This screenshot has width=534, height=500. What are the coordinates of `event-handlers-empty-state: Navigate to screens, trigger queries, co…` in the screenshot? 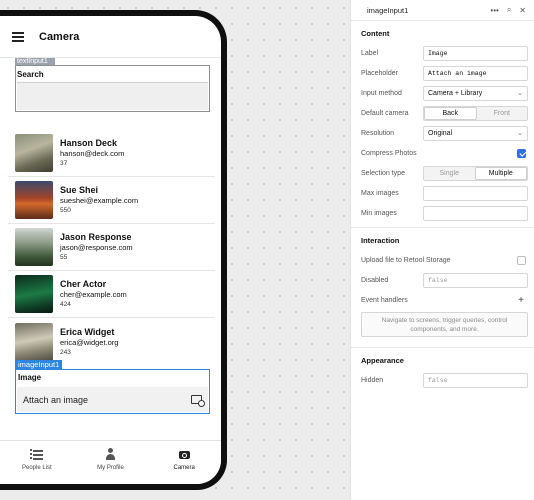 It's located at (444, 324).